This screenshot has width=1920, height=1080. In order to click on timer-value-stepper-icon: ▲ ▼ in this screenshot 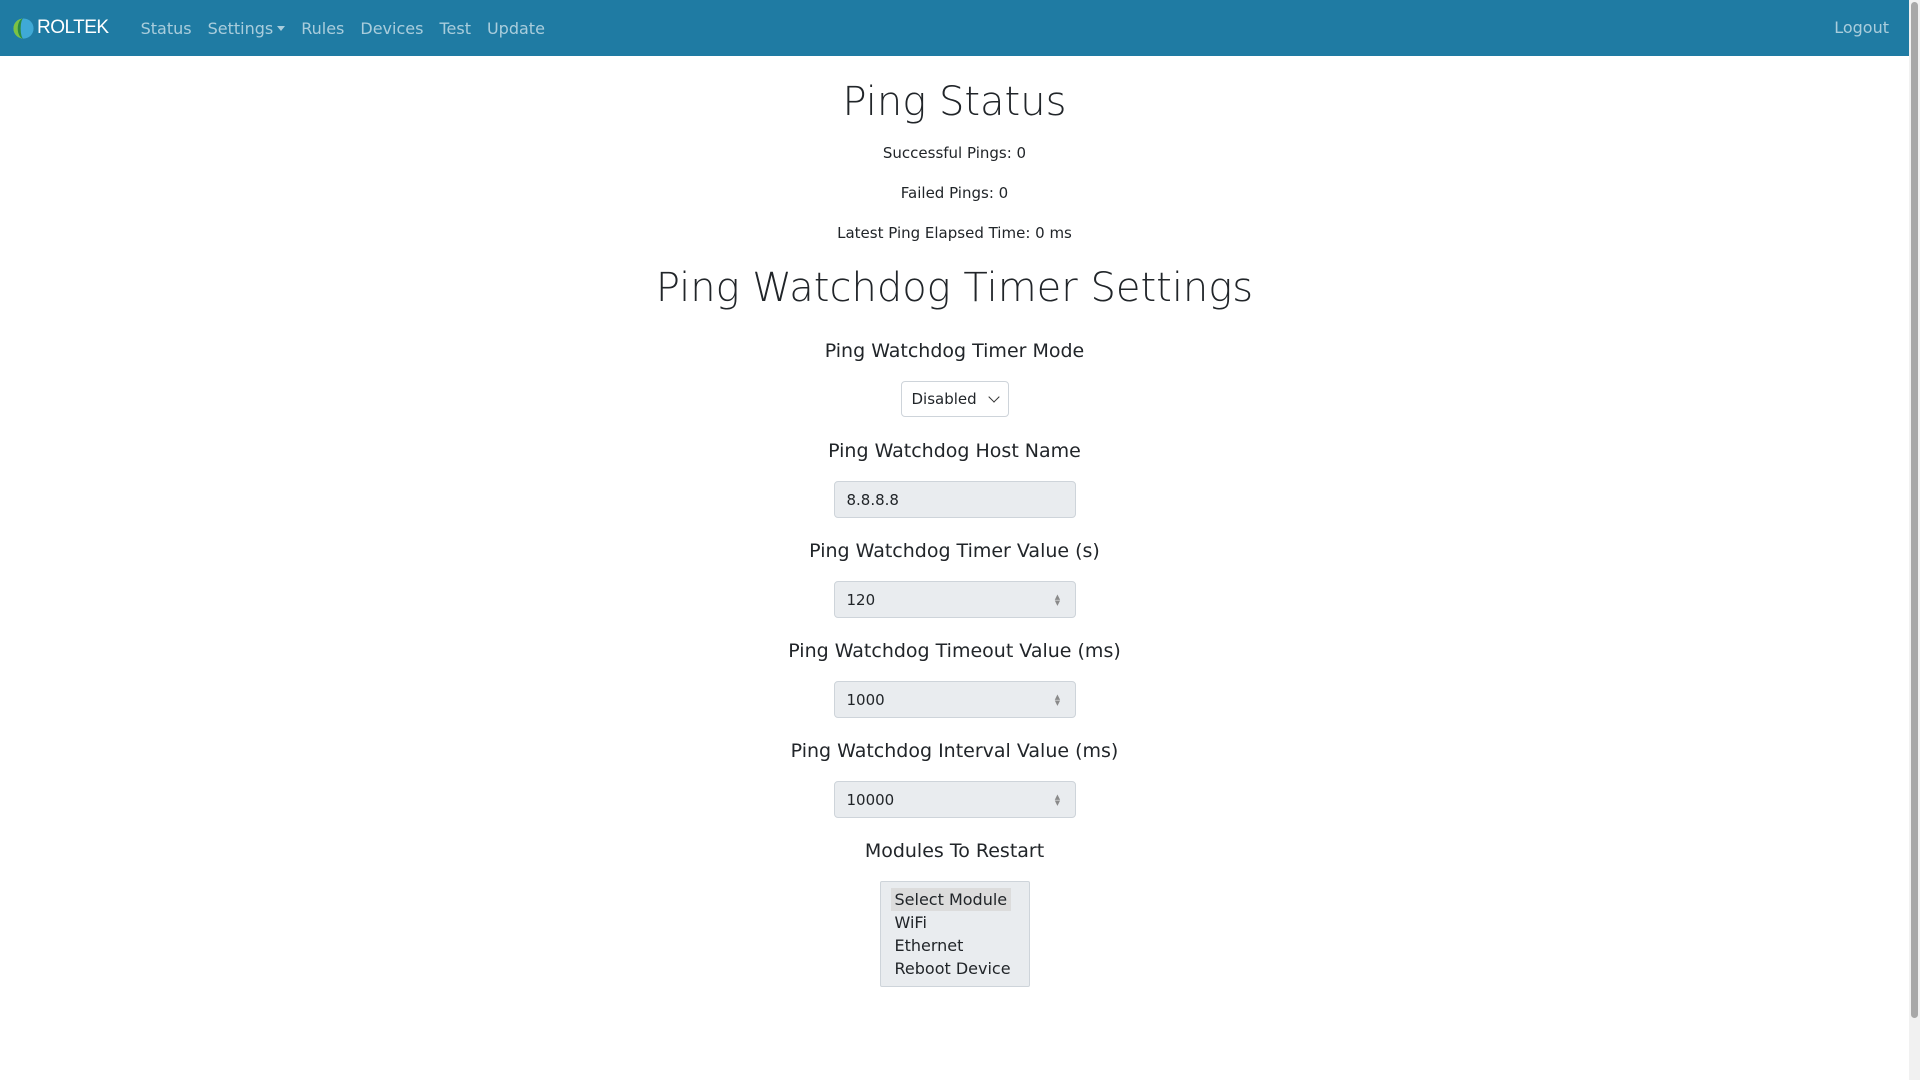, I will do `click(1058, 599)`.